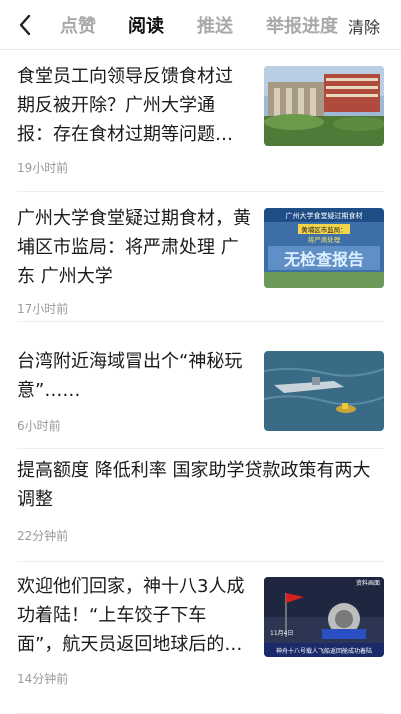 The height and width of the screenshot is (714, 401). Describe the element at coordinates (324, 229) in the screenshot. I see `thumb-caption-2: 黄埔区市监局：` at that location.